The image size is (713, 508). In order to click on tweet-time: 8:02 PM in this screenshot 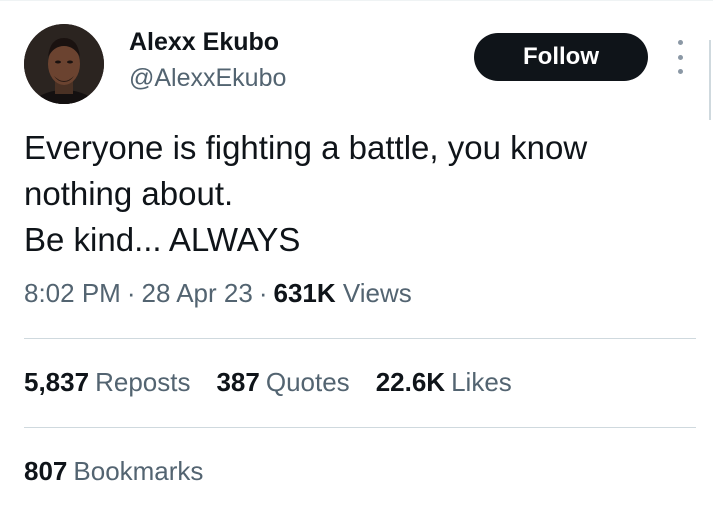, I will do `click(72, 293)`.